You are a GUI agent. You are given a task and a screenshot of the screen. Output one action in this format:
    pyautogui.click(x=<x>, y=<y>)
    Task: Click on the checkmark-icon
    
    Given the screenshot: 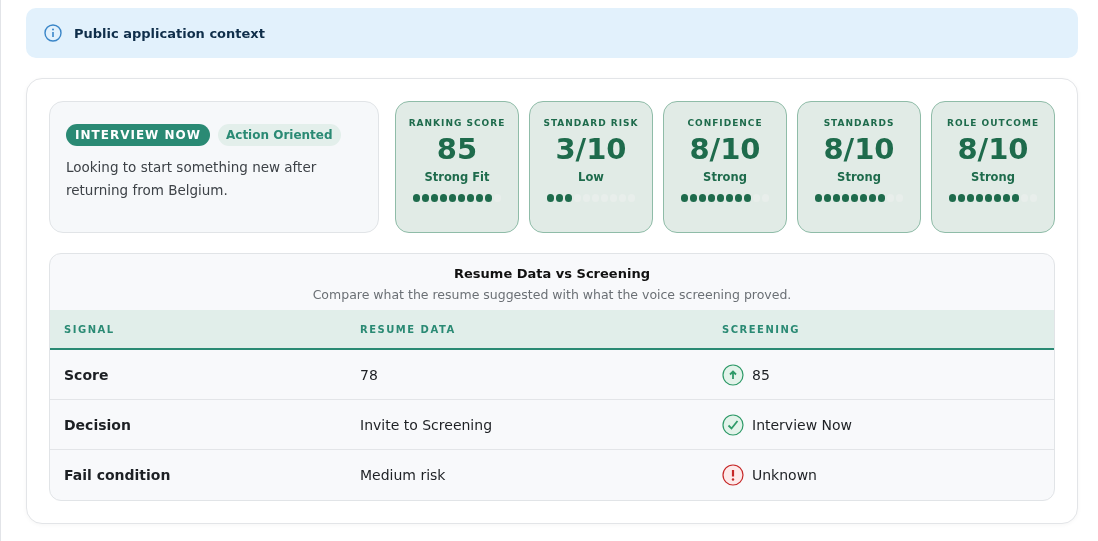 What is the action you would take?
    pyautogui.click(x=733, y=424)
    